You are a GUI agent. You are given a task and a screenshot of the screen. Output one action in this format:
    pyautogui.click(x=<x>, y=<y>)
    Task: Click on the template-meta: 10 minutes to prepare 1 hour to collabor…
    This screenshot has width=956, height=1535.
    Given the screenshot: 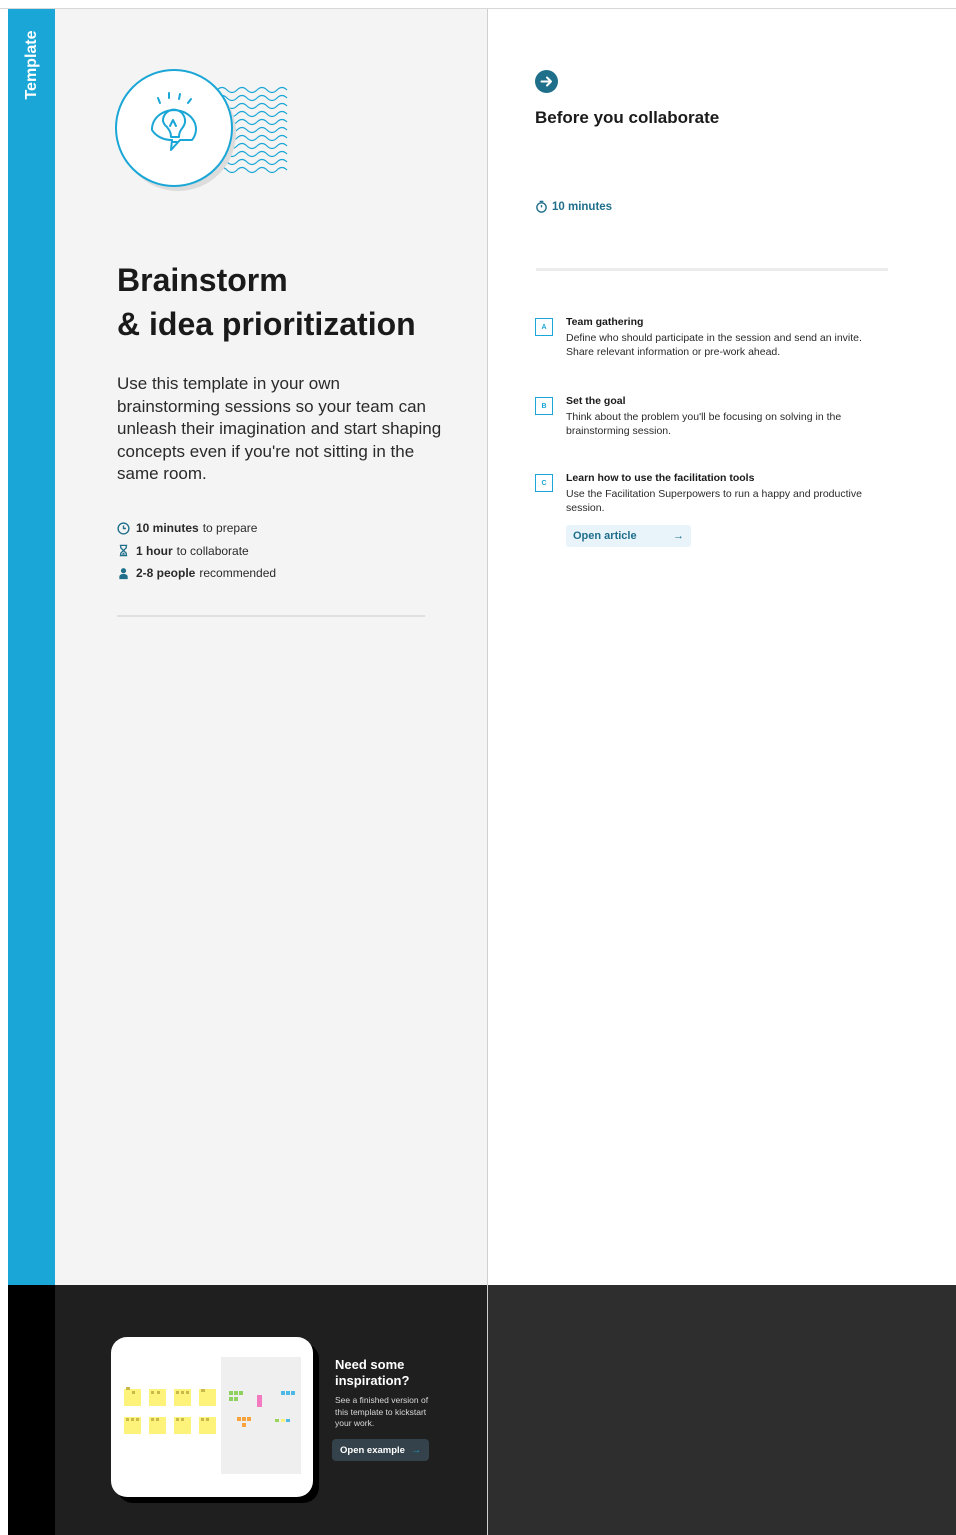 What is the action you would take?
    pyautogui.click(x=277, y=551)
    